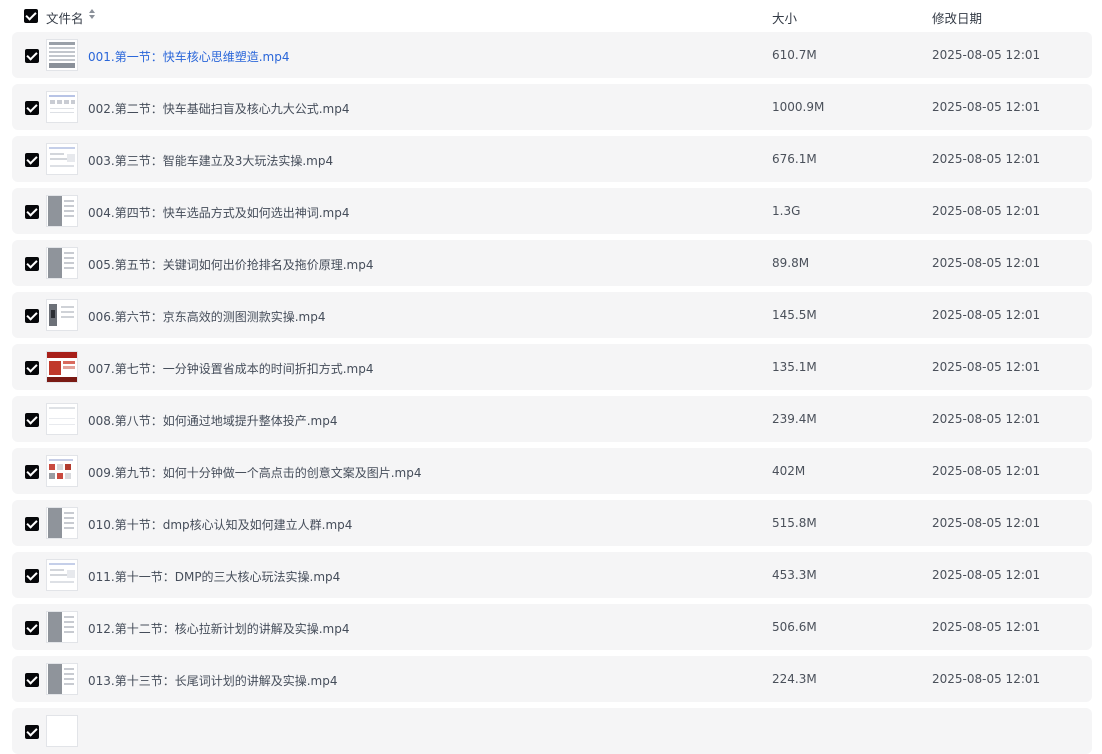  I want to click on column-header-size: 大小, so click(784, 17).